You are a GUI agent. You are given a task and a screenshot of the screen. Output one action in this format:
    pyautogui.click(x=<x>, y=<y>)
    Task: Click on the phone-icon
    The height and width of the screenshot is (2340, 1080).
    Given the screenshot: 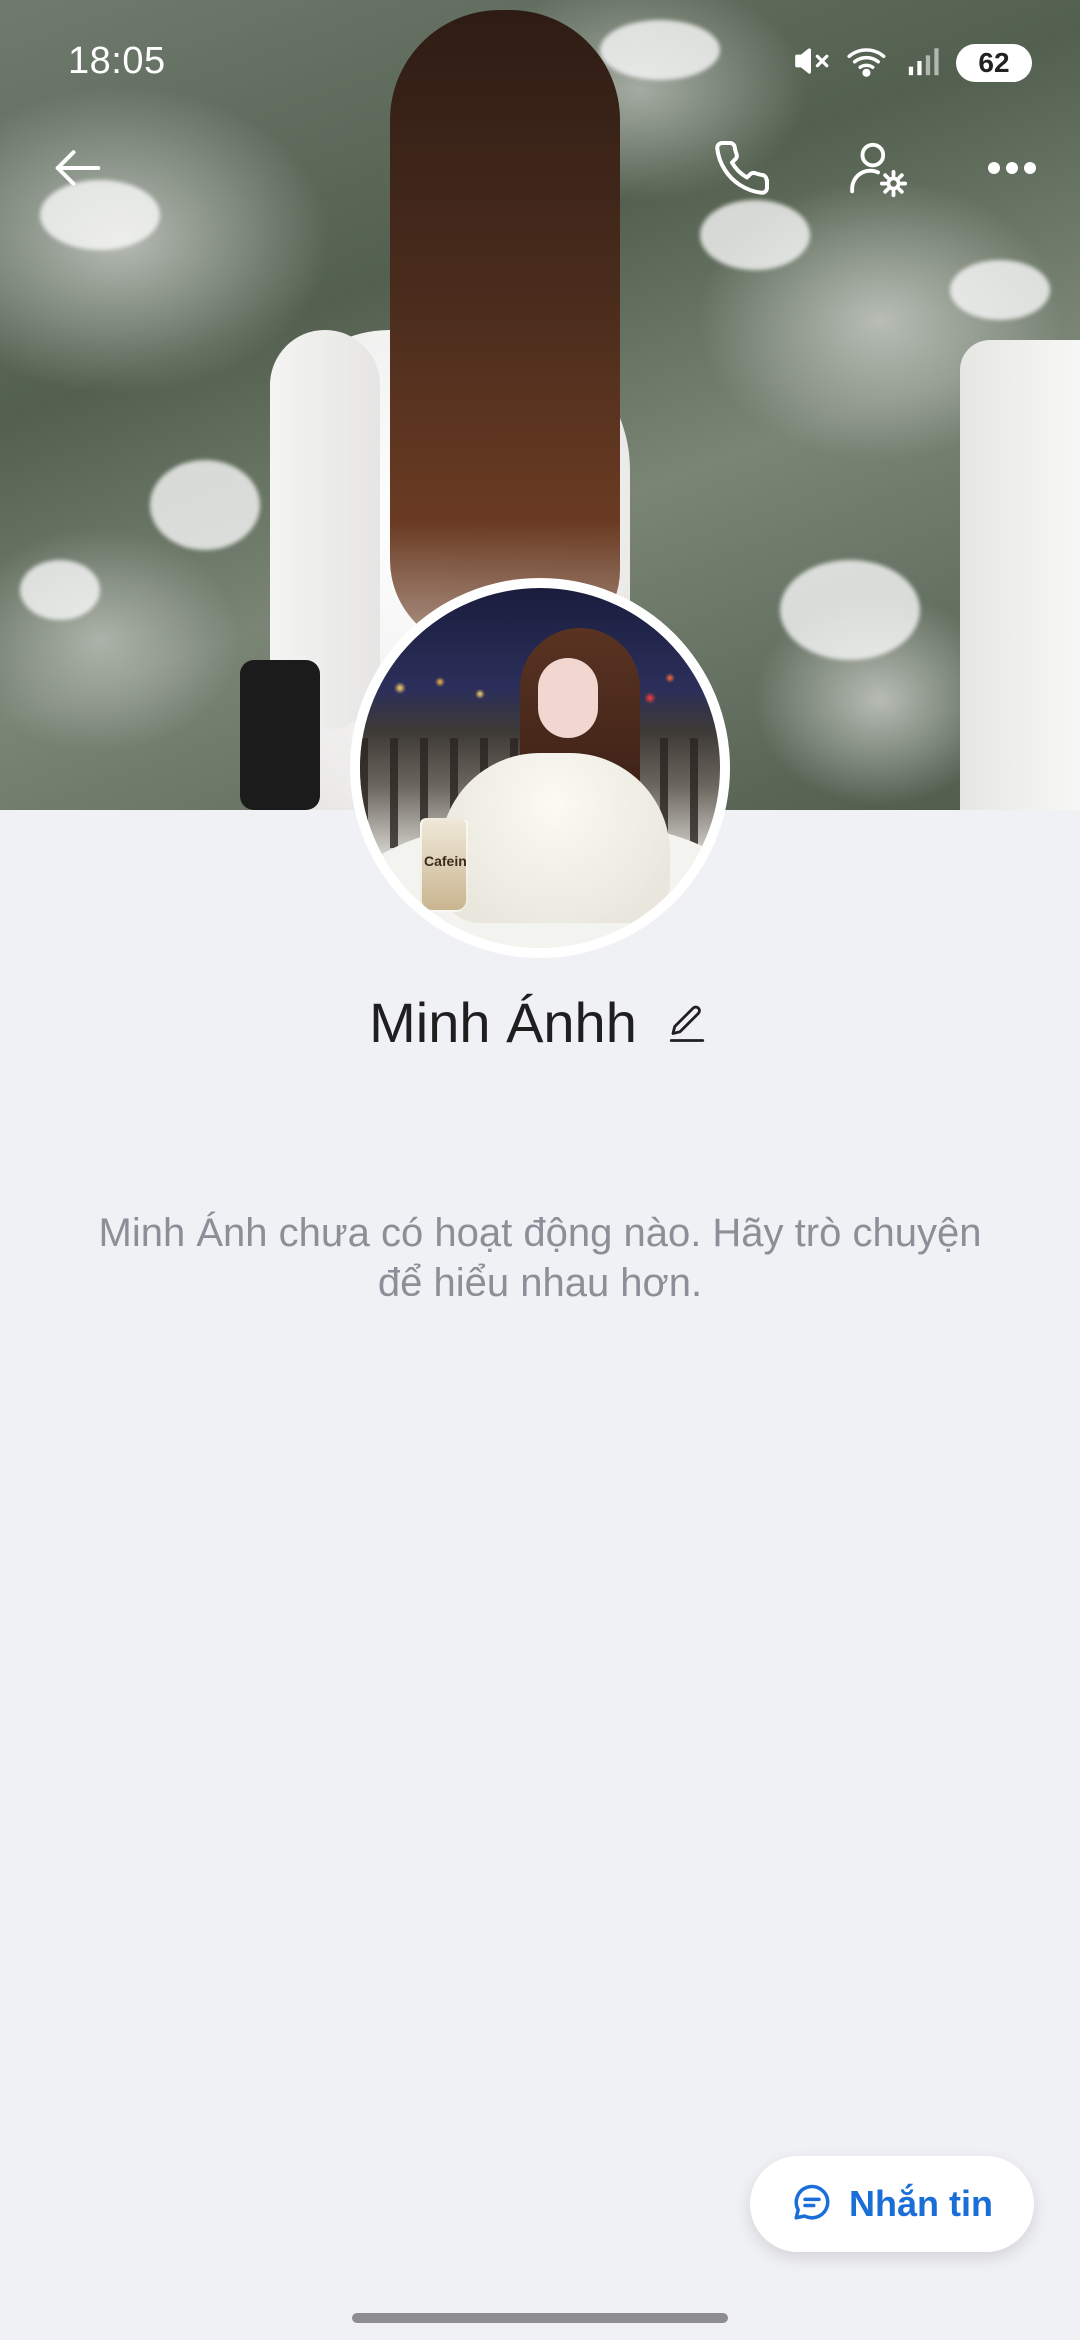 What is the action you would take?
    pyautogui.click(x=742, y=170)
    